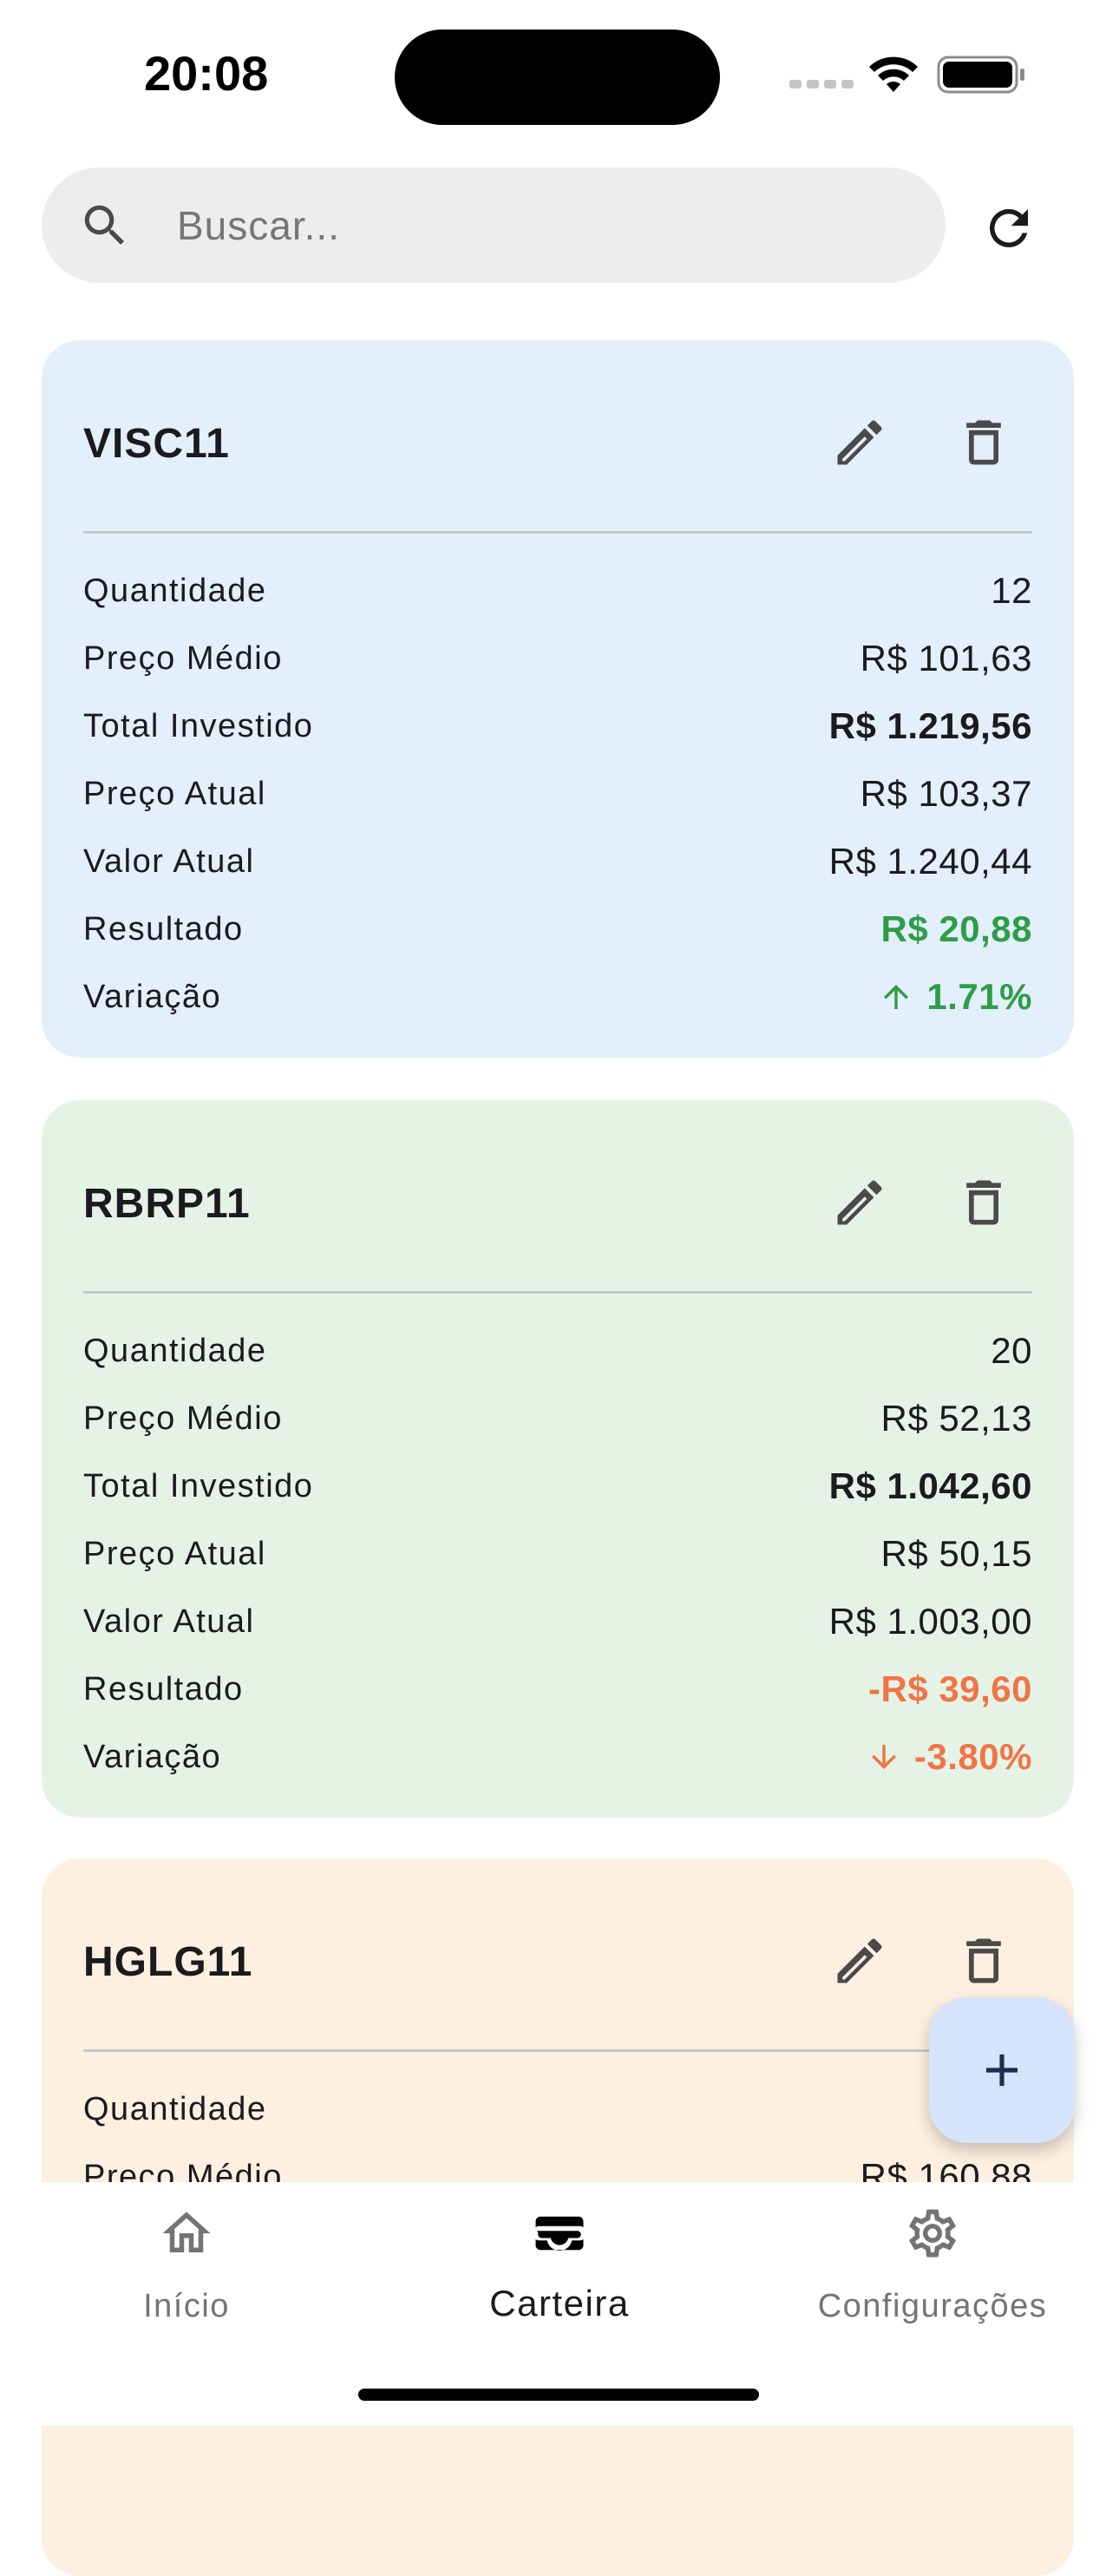 The image size is (1119, 2576). I want to click on row-quantidade: Quantidade, so click(558, 2109).